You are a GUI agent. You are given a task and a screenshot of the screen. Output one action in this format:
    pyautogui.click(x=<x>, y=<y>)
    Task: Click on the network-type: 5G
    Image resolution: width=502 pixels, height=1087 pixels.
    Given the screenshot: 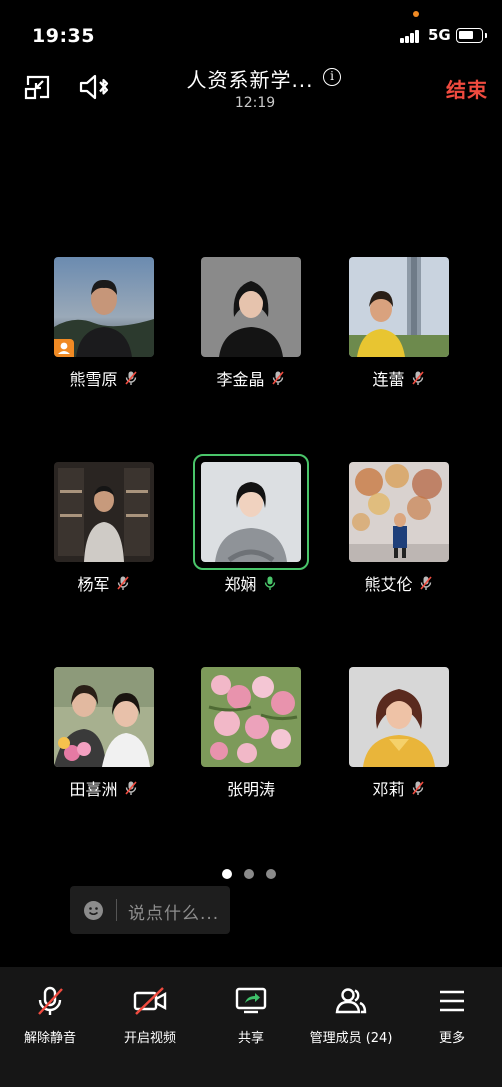 What is the action you would take?
    pyautogui.click(x=439, y=35)
    